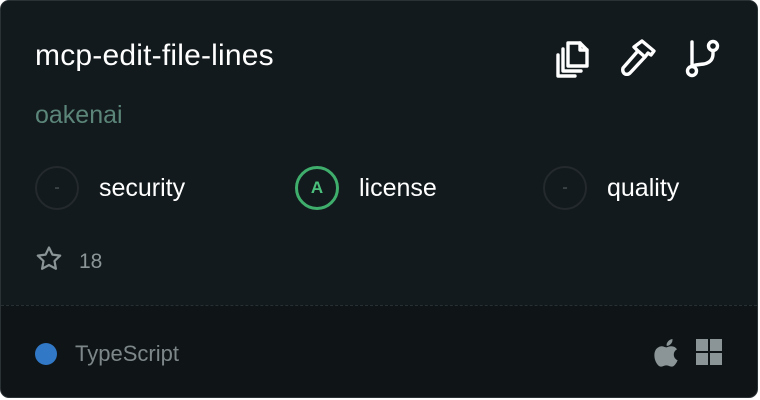 Image resolution: width=760 pixels, height=400 pixels. What do you see at coordinates (702, 58) in the screenshot?
I see `git-fork-icon` at bounding box center [702, 58].